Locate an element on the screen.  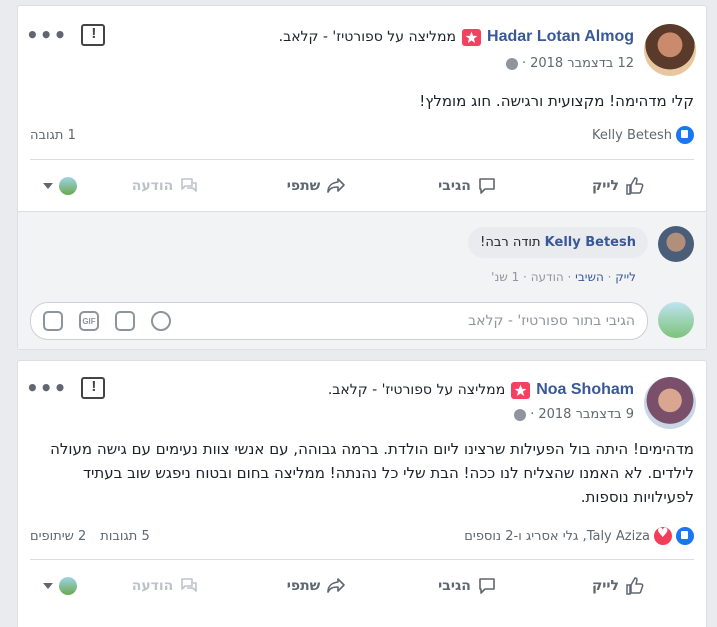
author-name: Noa Shoham is located at coordinates (585, 390).